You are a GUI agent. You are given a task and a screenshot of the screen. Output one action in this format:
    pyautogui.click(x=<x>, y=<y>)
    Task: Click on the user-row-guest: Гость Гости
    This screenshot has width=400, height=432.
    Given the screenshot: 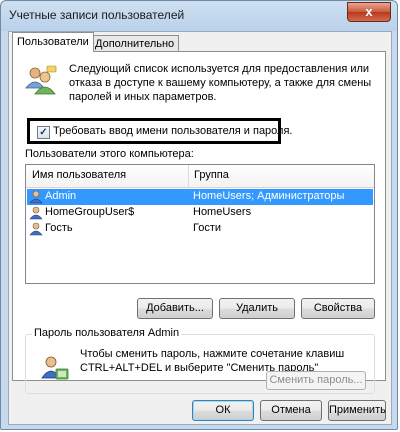 What is the action you would take?
    pyautogui.click(x=200, y=229)
    